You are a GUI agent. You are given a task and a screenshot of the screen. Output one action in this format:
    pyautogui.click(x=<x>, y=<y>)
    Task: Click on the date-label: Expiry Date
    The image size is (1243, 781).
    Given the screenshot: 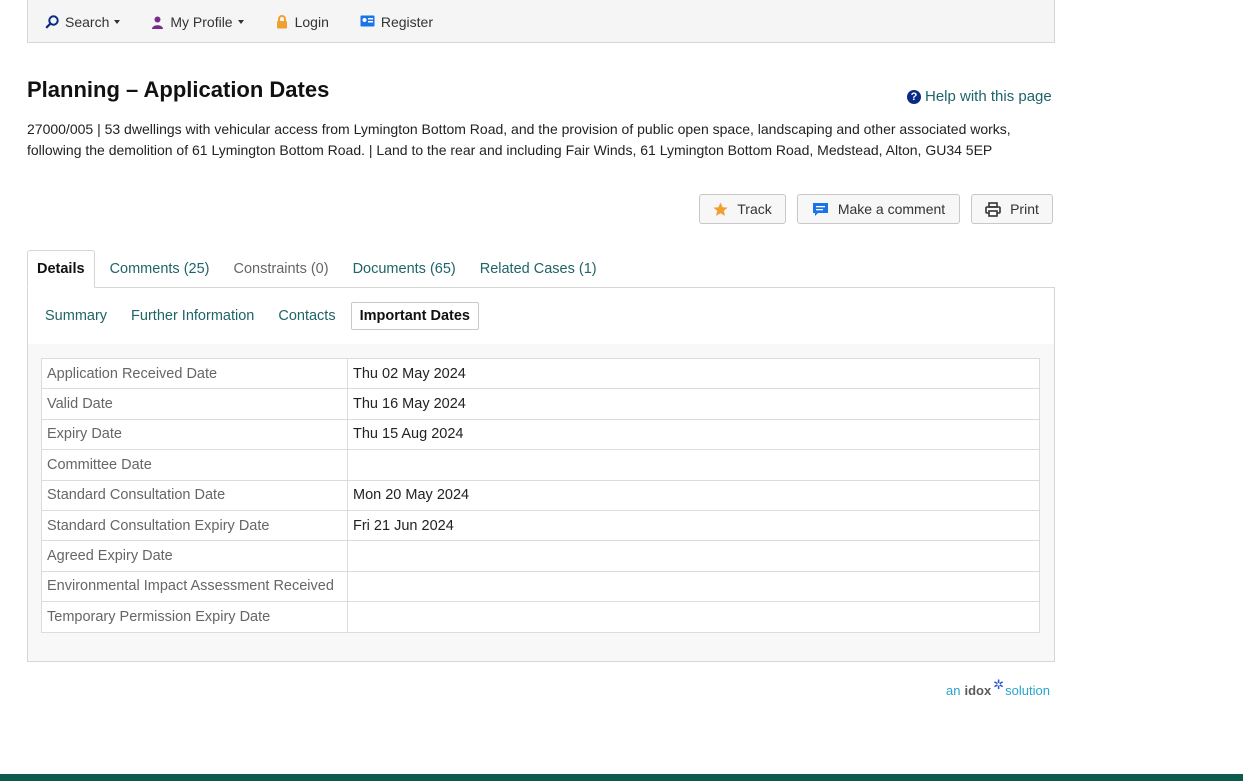 What is the action you would take?
    pyautogui.click(x=194, y=434)
    